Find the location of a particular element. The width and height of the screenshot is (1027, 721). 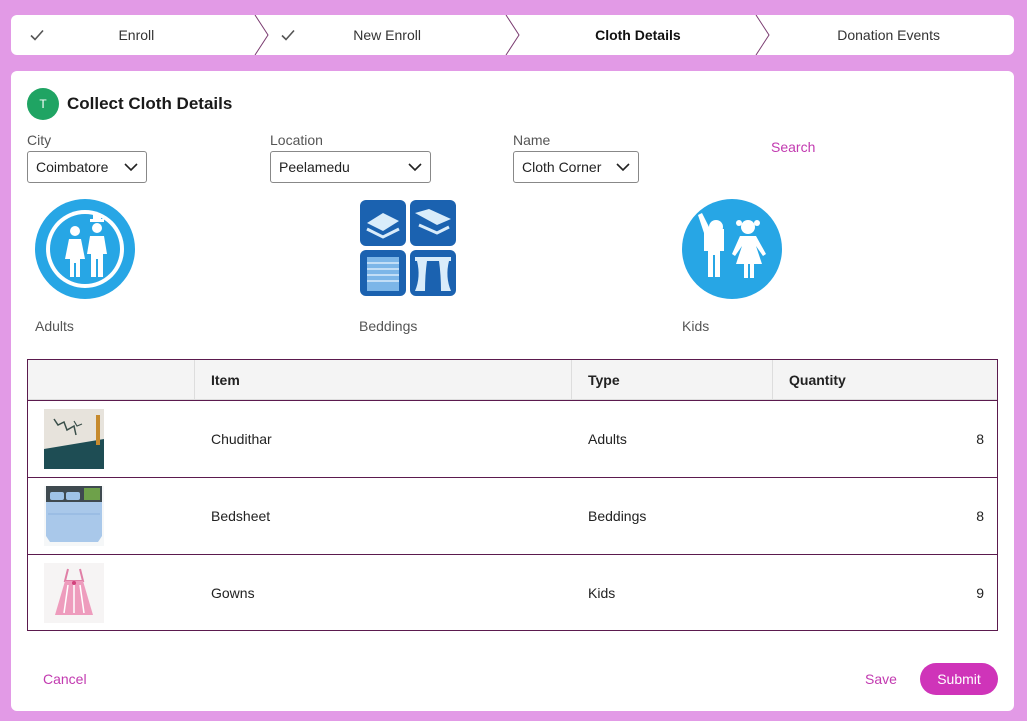

name-value: Cloth Corner is located at coordinates (562, 167).